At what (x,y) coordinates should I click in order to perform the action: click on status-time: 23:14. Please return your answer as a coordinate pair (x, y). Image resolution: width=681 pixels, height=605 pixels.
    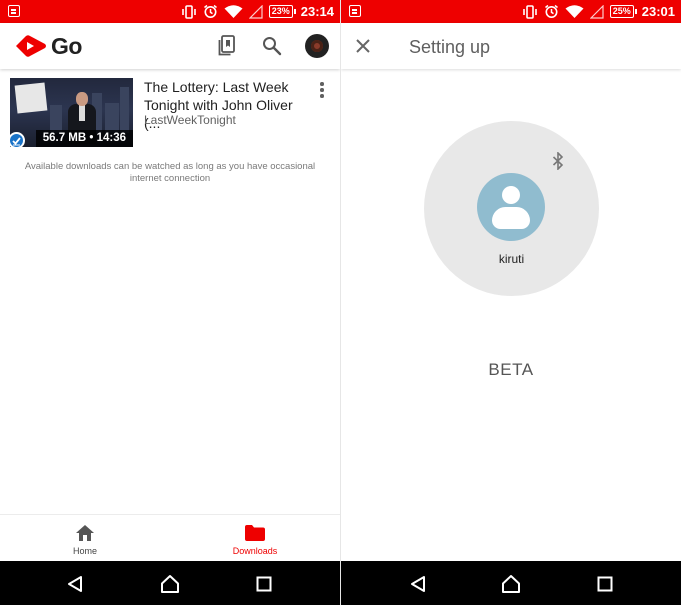
    Looking at the image, I should click on (317, 11).